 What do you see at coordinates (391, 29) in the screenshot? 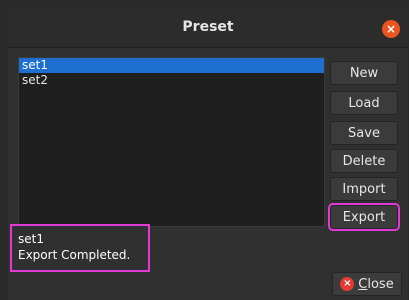
I see `close-icon: ×` at bounding box center [391, 29].